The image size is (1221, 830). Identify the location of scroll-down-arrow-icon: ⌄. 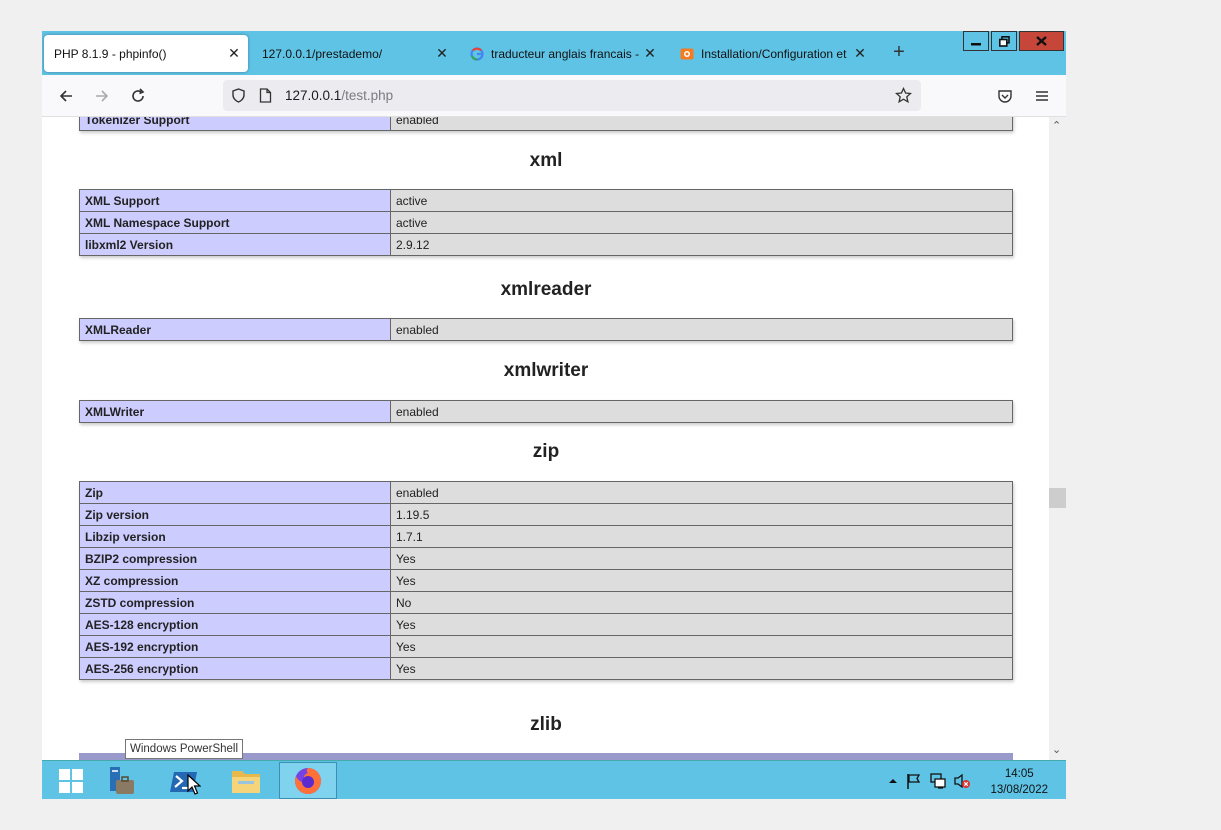
(1056, 749).